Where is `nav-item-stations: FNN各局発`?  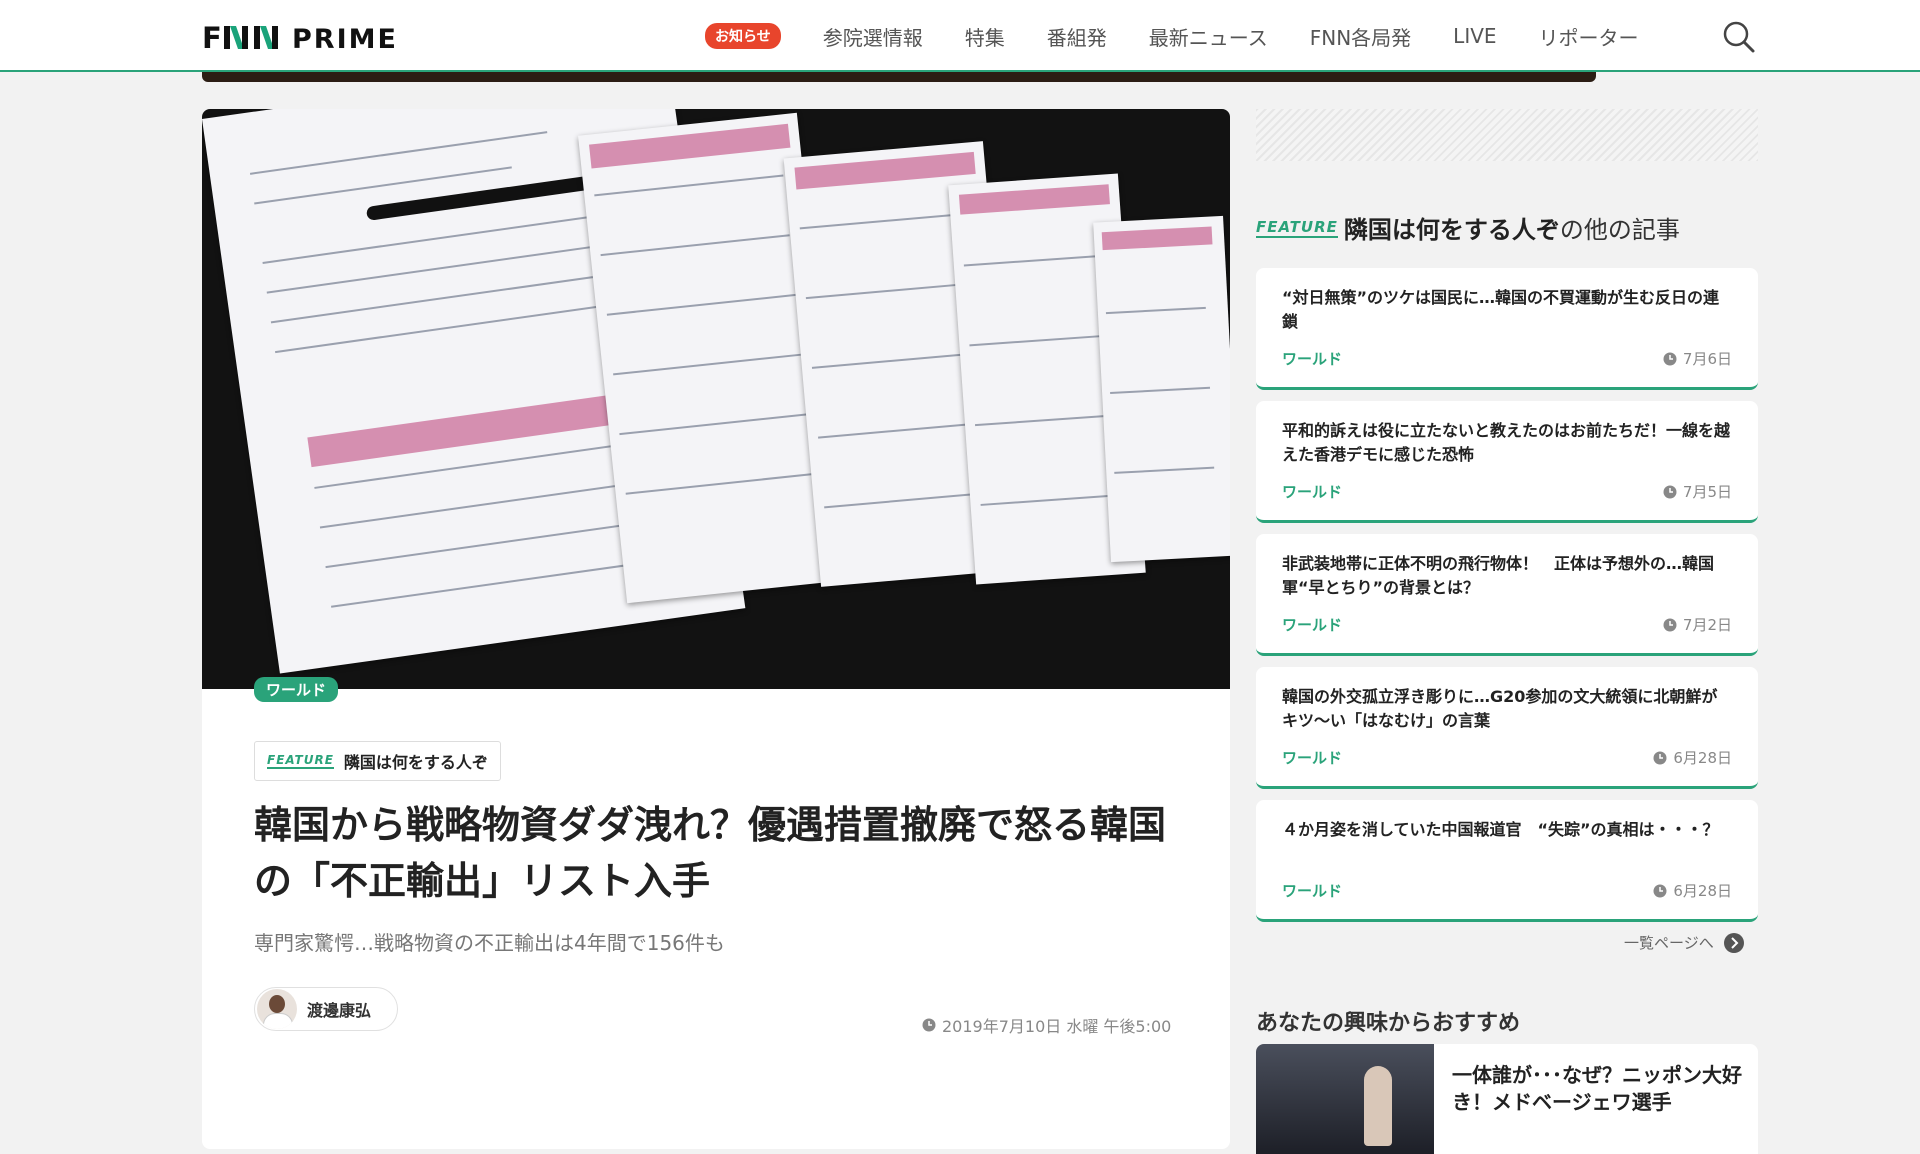 nav-item-stations: FNN各局発 is located at coordinates (1360, 36).